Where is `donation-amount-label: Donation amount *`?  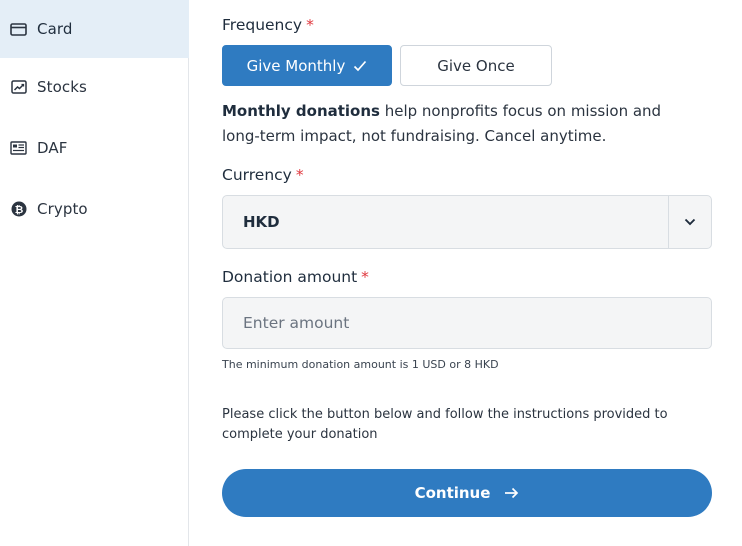 donation-amount-label: Donation amount * is located at coordinates (295, 277).